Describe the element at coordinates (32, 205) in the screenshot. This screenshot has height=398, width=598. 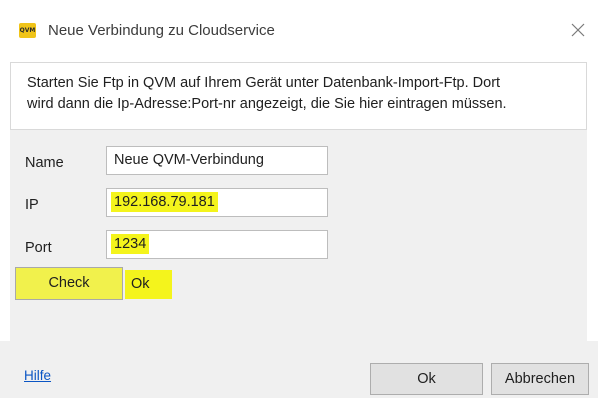
I see `ip-label: IP` at that location.